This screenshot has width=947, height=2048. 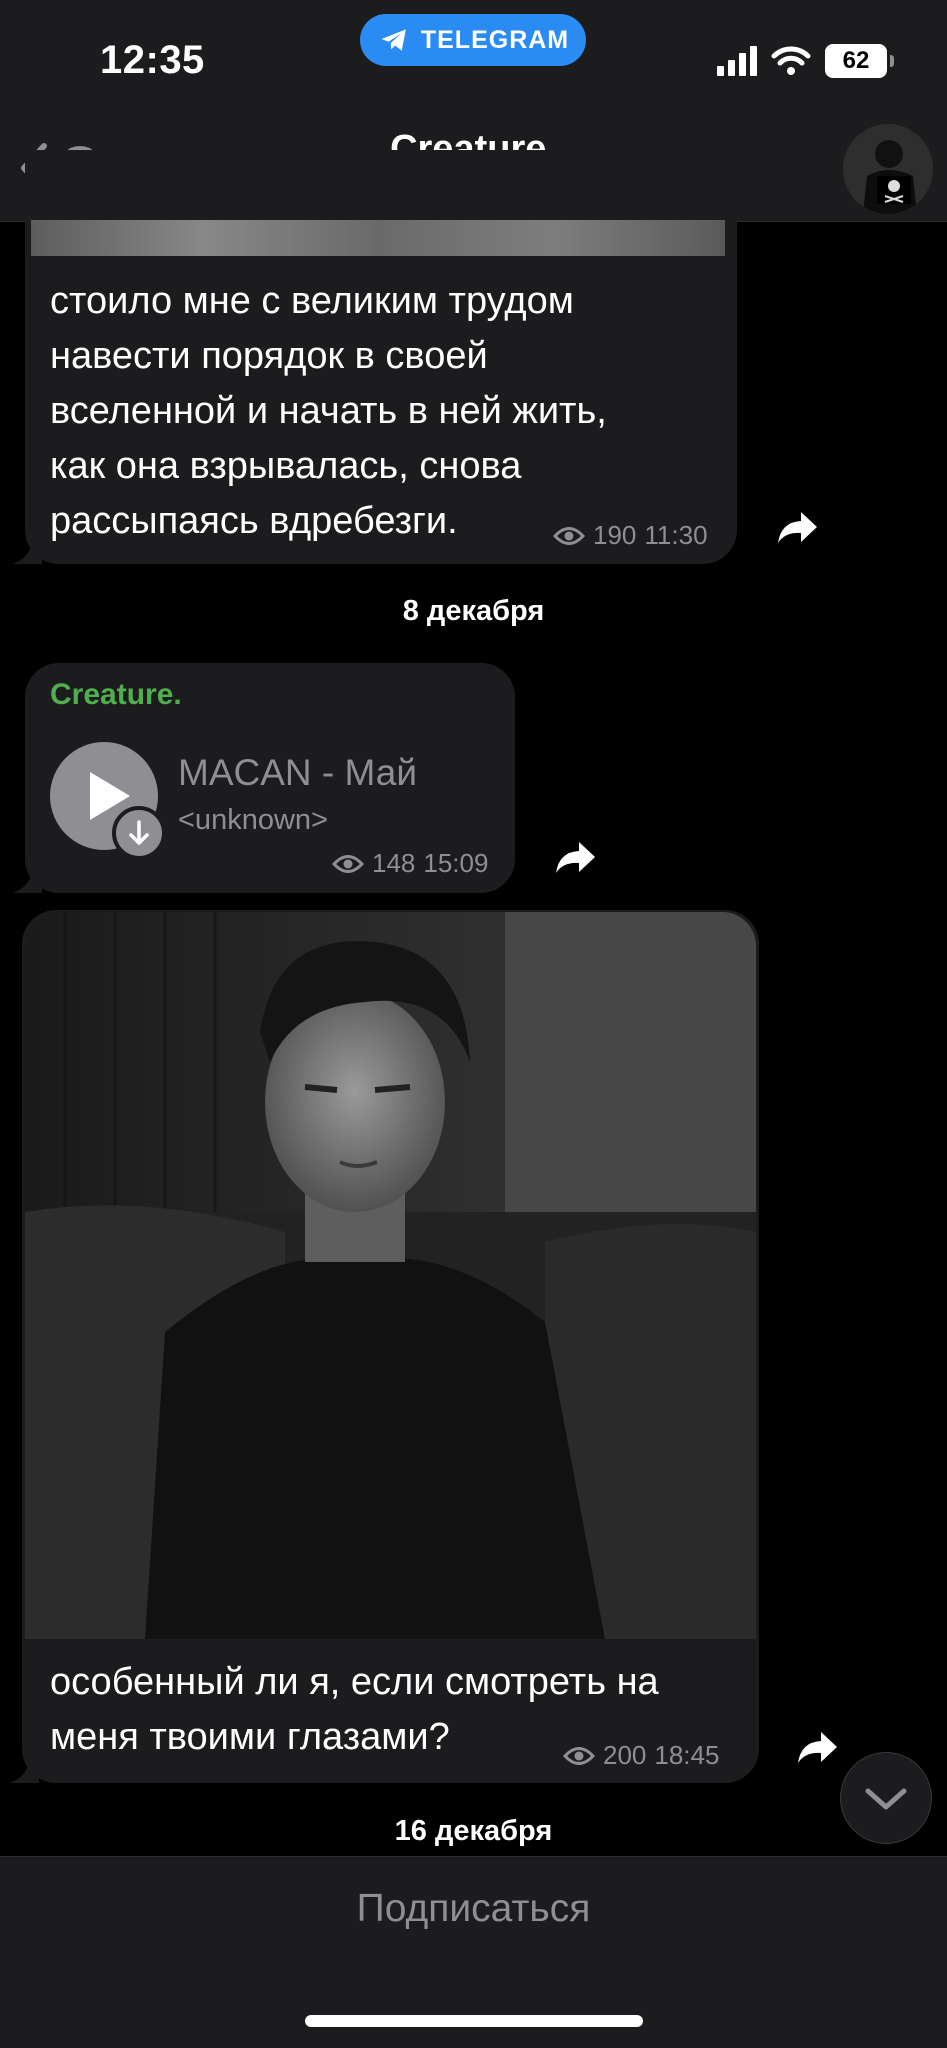 I want to click on scroll-down-button, so click(x=886, y=1798).